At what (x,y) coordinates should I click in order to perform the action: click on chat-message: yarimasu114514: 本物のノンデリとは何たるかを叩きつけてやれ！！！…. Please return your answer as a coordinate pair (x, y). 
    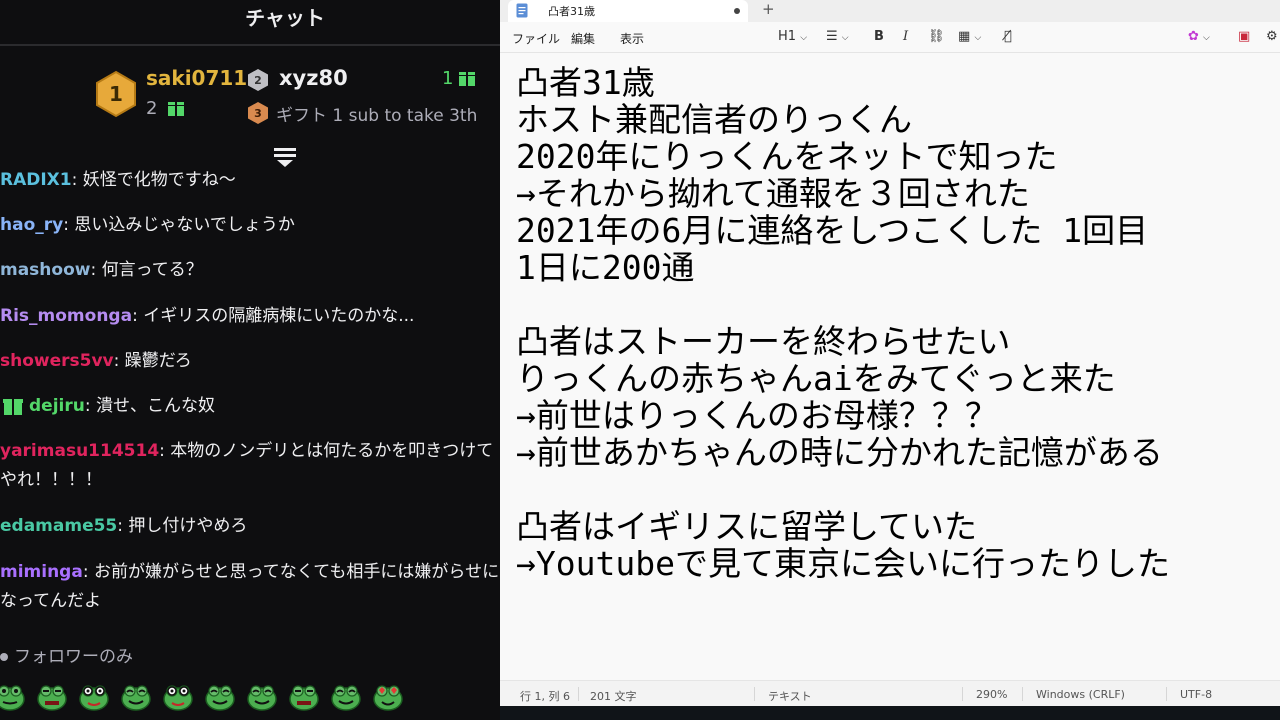
    Looking at the image, I should click on (250, 466).